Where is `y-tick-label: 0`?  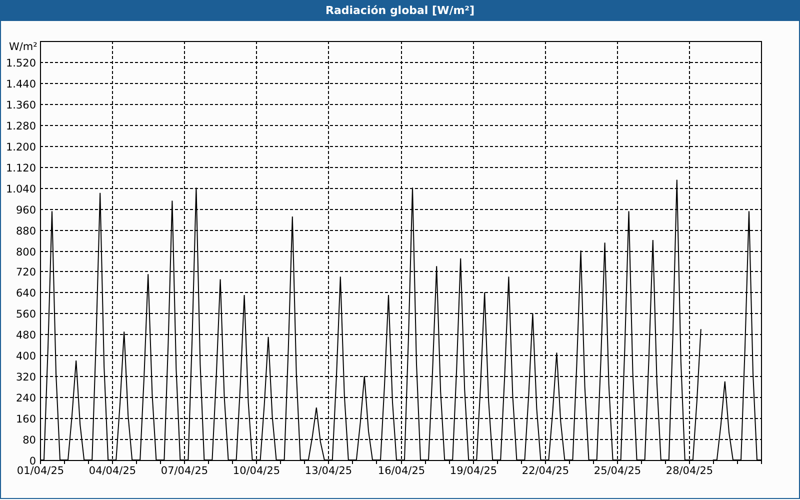 y-tick-label: 0 is located at coordinates (32, 462).